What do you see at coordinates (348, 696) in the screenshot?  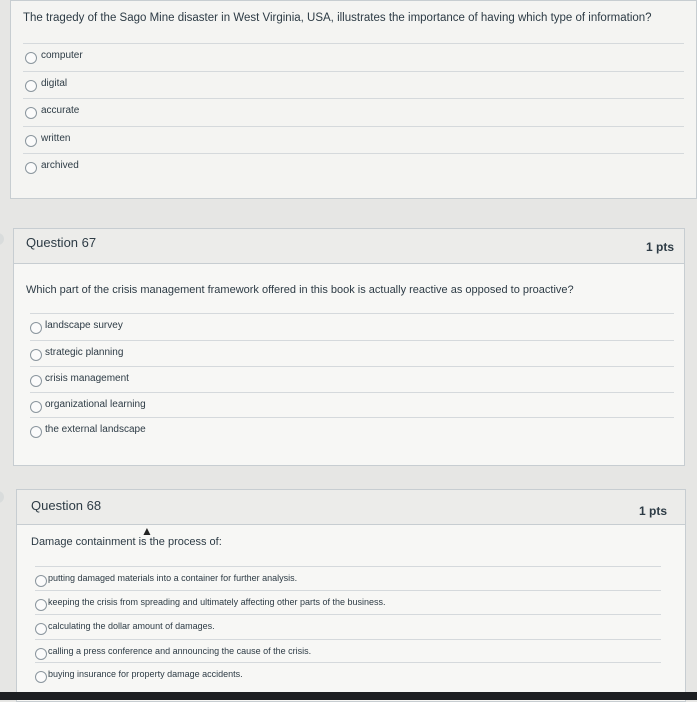 I see `screen-bezel` at bounding box center [348, 696].